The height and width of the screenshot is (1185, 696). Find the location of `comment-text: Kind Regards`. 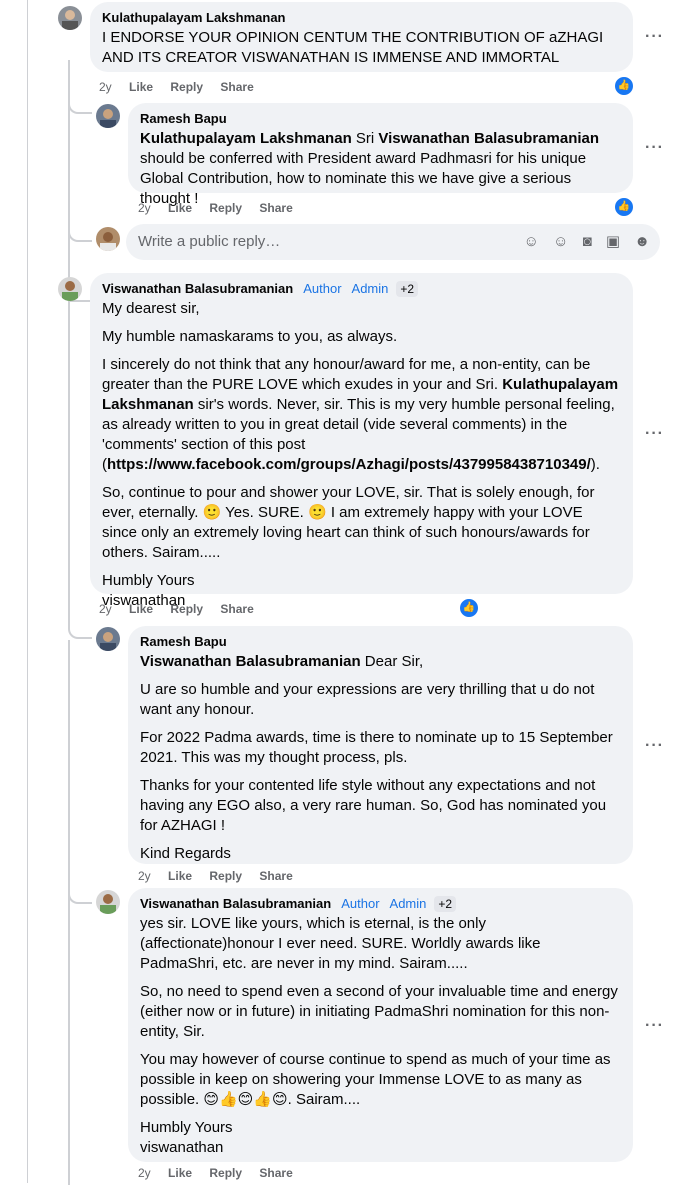

comment-text: Kind Regards is located at coordinates (185, 853).